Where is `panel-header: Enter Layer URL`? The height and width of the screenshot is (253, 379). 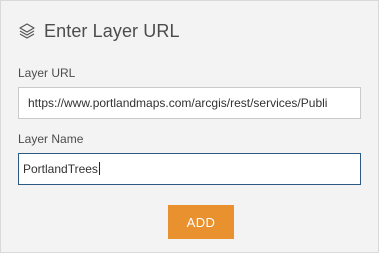
panel-header: Enter Layer URL is located at coordinates (99, 31).